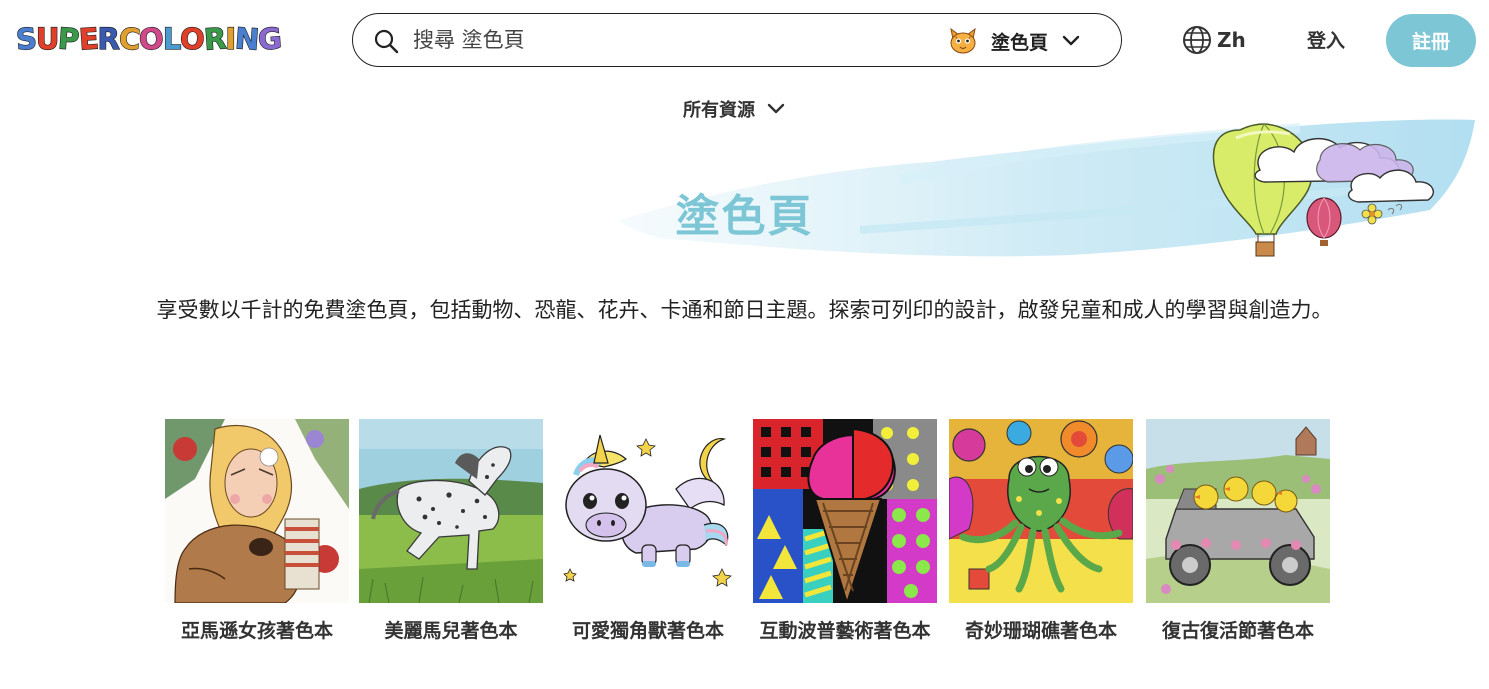  I want to click on logo-letter: G, so click(270, 39).